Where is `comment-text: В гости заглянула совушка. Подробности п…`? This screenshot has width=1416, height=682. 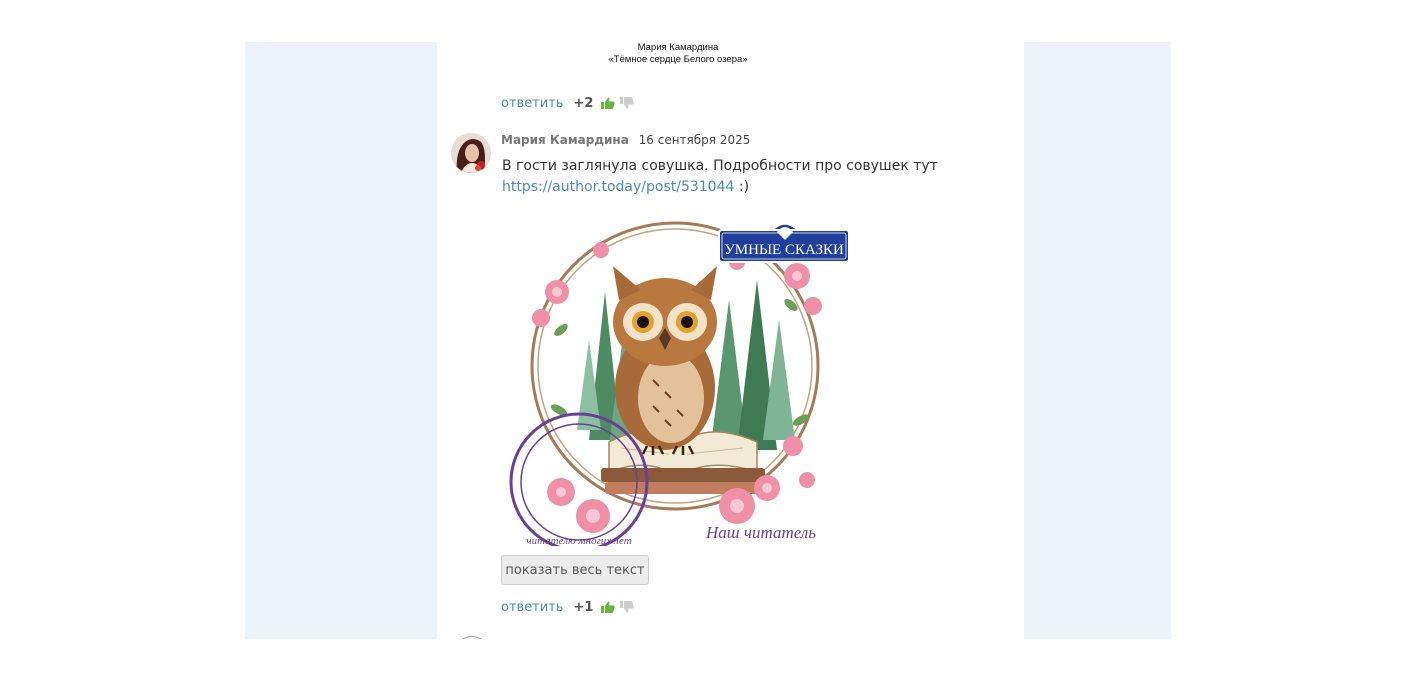
comment-text: В гости заглянула совушка. Подробности п… is located at coordinates (727, 177).